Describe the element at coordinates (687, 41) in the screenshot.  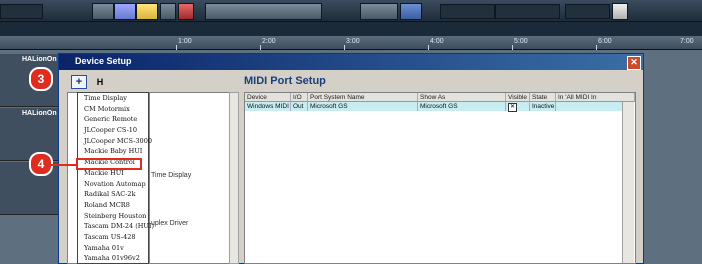
I see `ruler-marker: 7:00` at that location.